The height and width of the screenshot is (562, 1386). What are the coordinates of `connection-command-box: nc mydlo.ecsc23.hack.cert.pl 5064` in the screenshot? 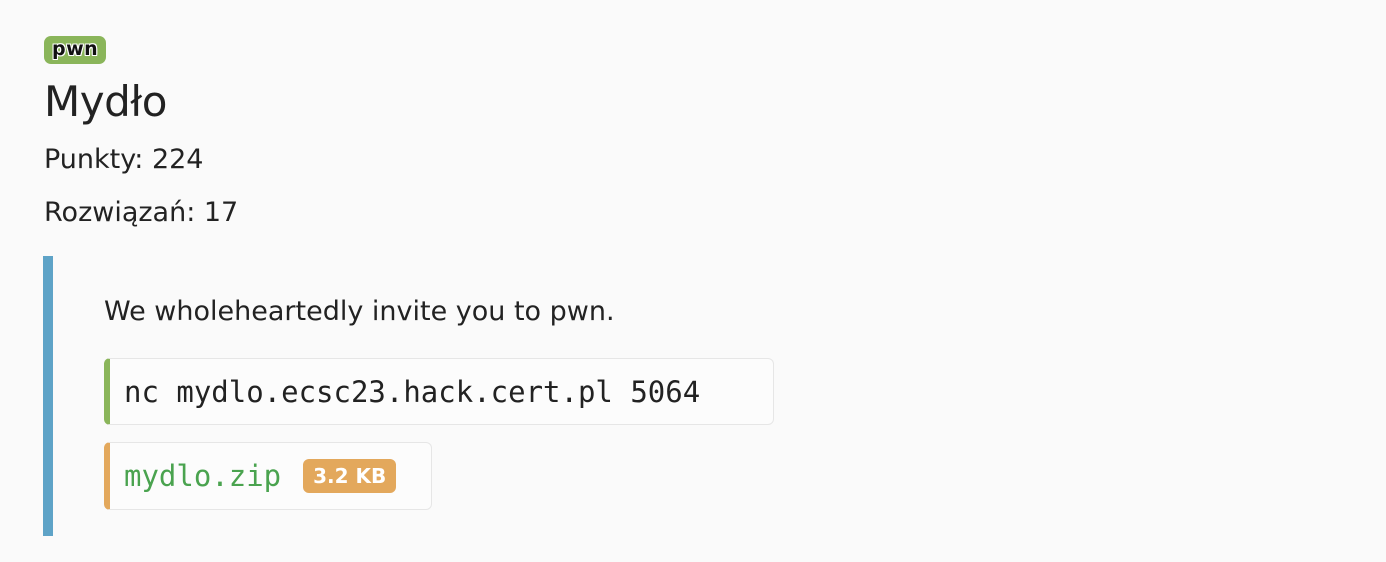 It's located at (439, 391).